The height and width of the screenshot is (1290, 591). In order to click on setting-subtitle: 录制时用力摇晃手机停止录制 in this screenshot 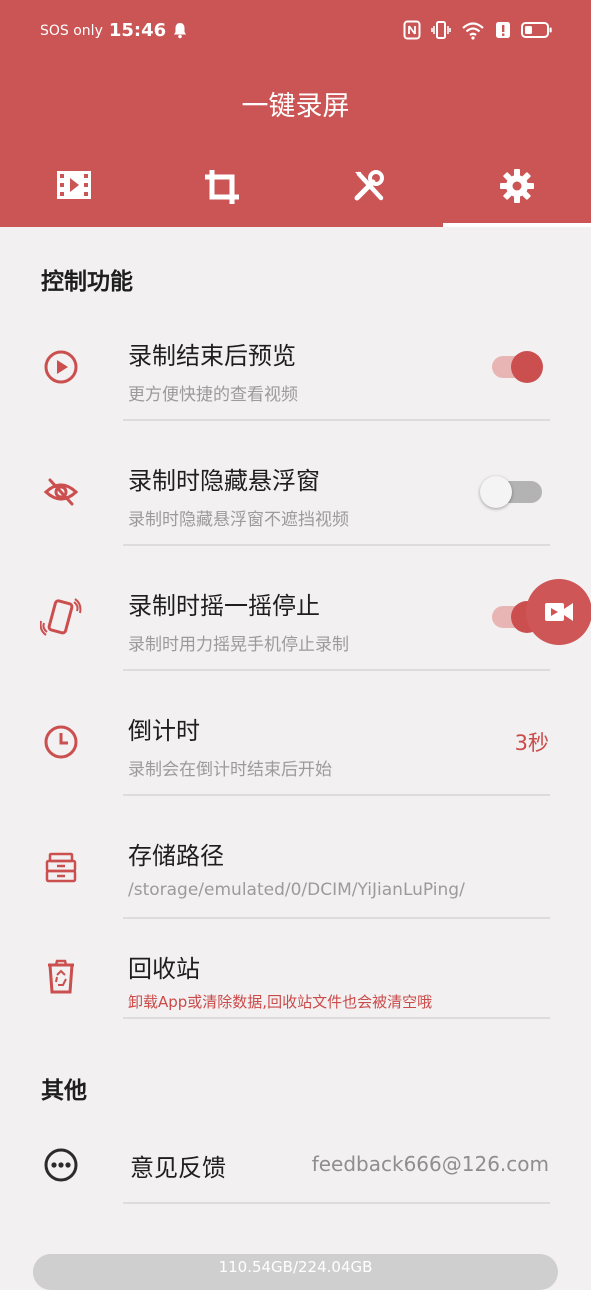, I will do `click(238, 645)`.